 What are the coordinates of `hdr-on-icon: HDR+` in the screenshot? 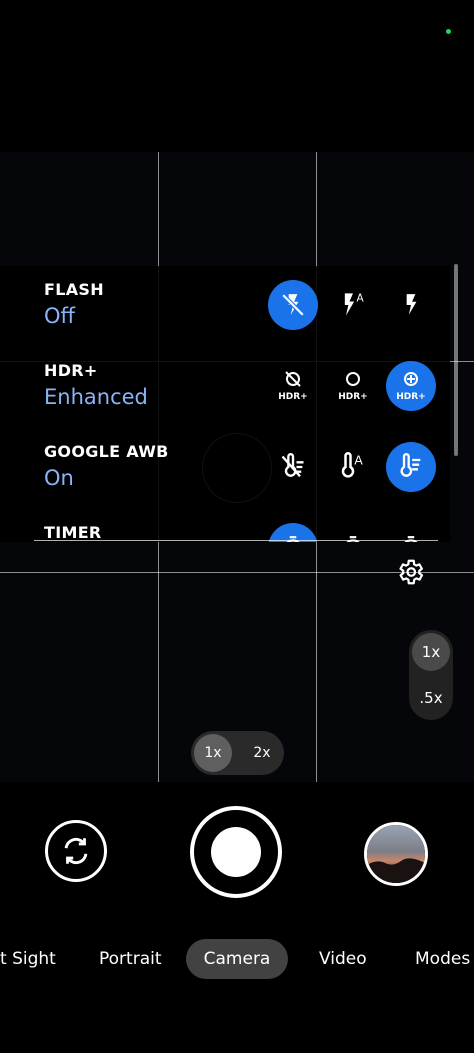 It's located at (353, 387).